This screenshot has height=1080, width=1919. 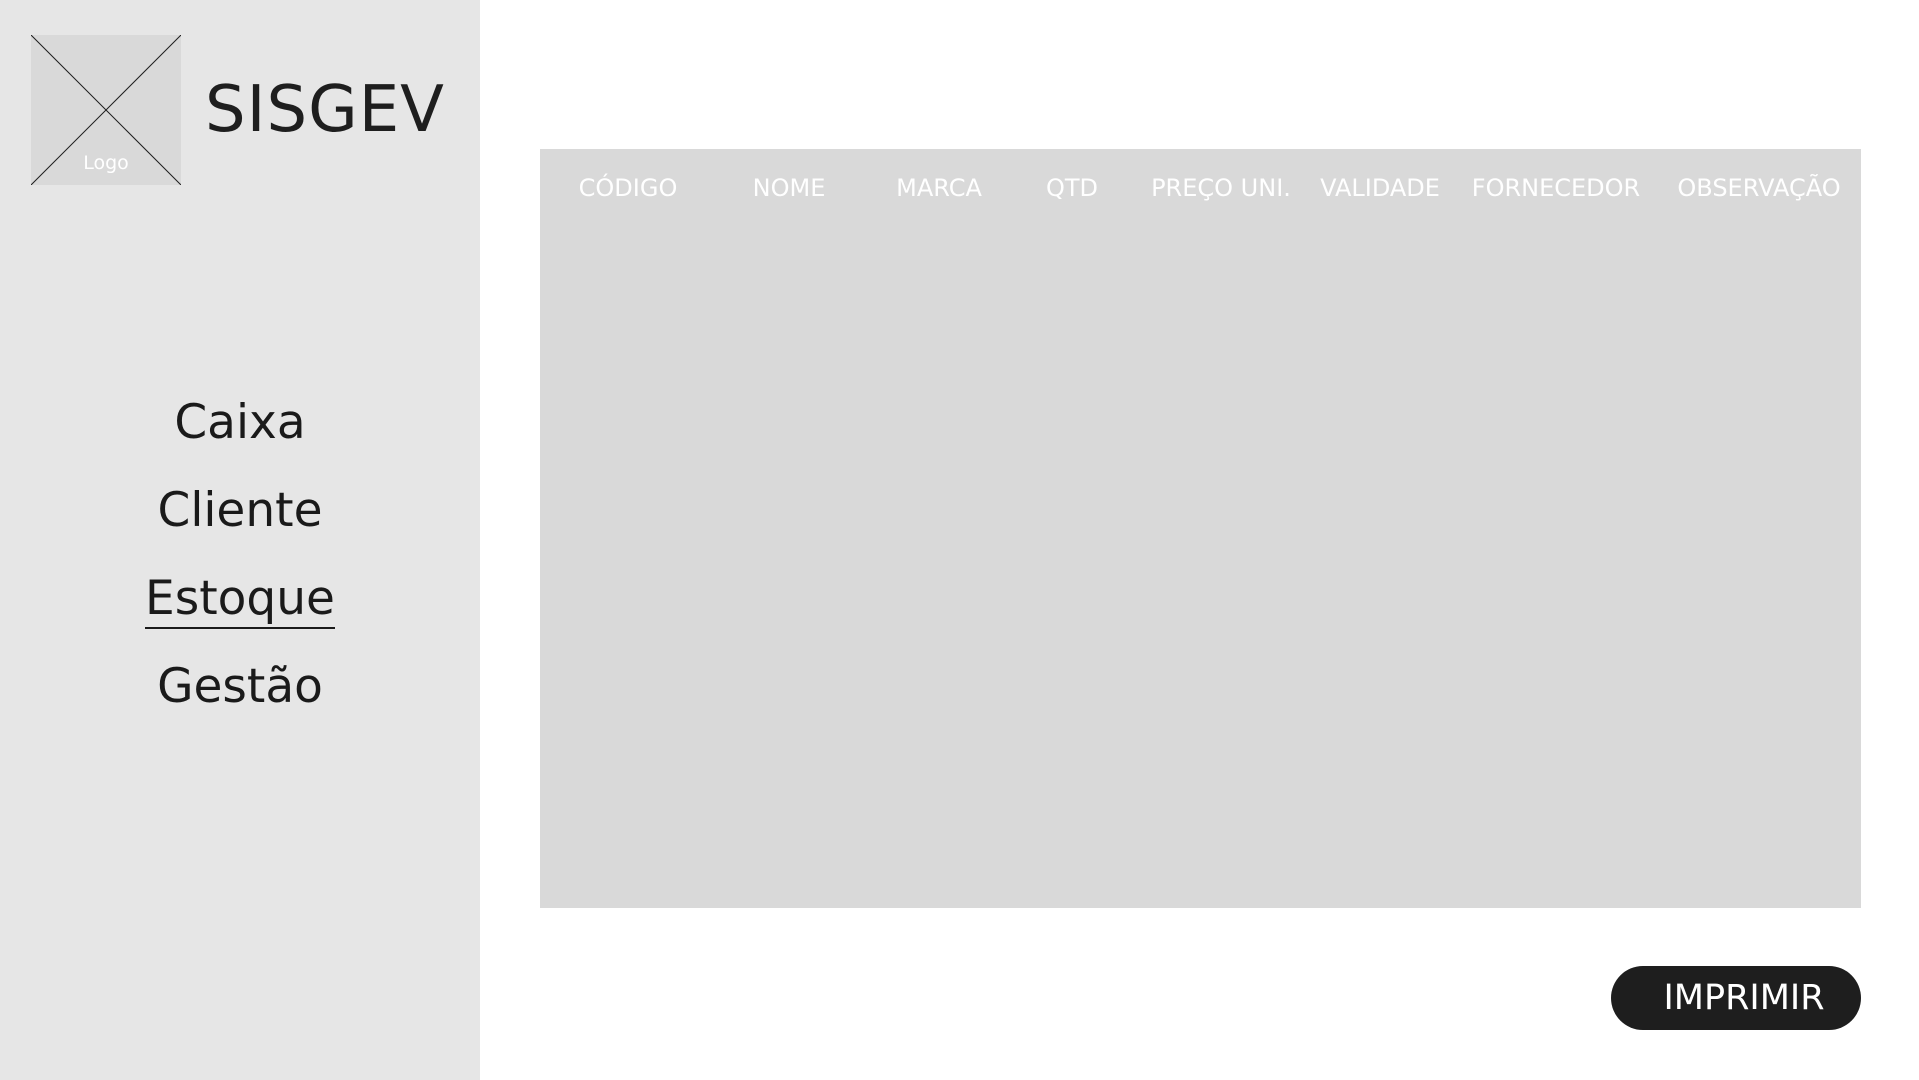 I want to click on nav-item-gestao: Gestão, so click(x=240, y=693).